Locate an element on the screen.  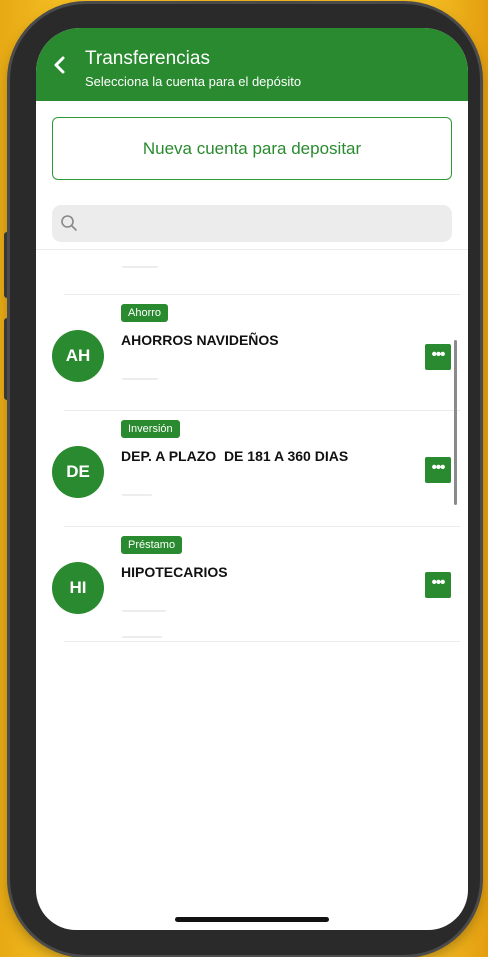
account-type-badge: Préstamo is located at coordinates (152, 545).